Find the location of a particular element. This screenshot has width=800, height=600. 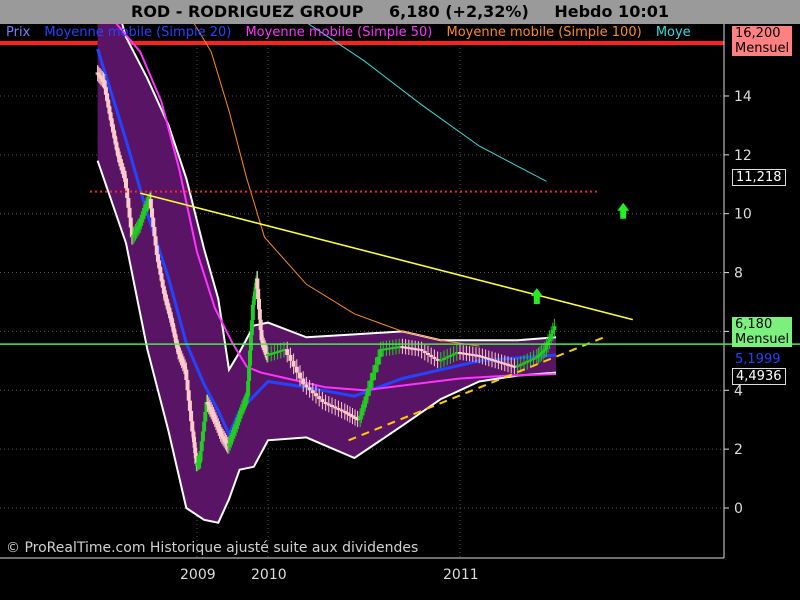

resistance-tag: 11,218 is located at coordinates (759, 177).